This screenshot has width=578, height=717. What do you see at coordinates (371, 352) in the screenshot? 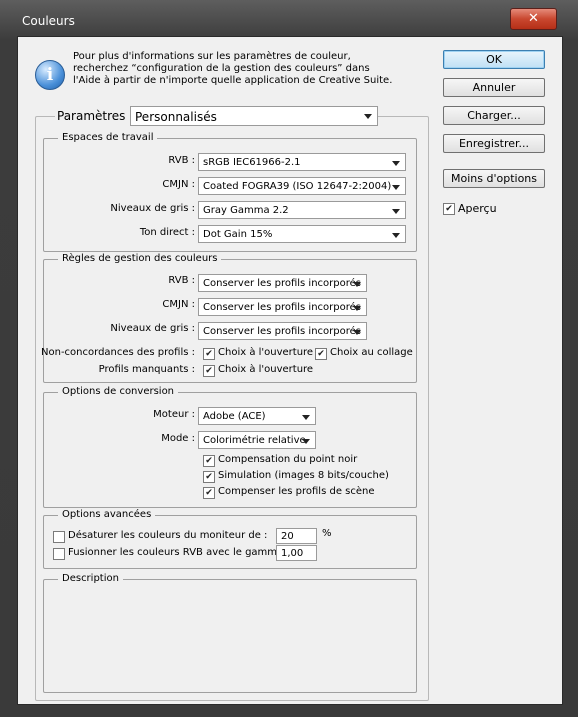
I see `mismatch-paste-label: Choix au collage` at bounding box center [371, 352].